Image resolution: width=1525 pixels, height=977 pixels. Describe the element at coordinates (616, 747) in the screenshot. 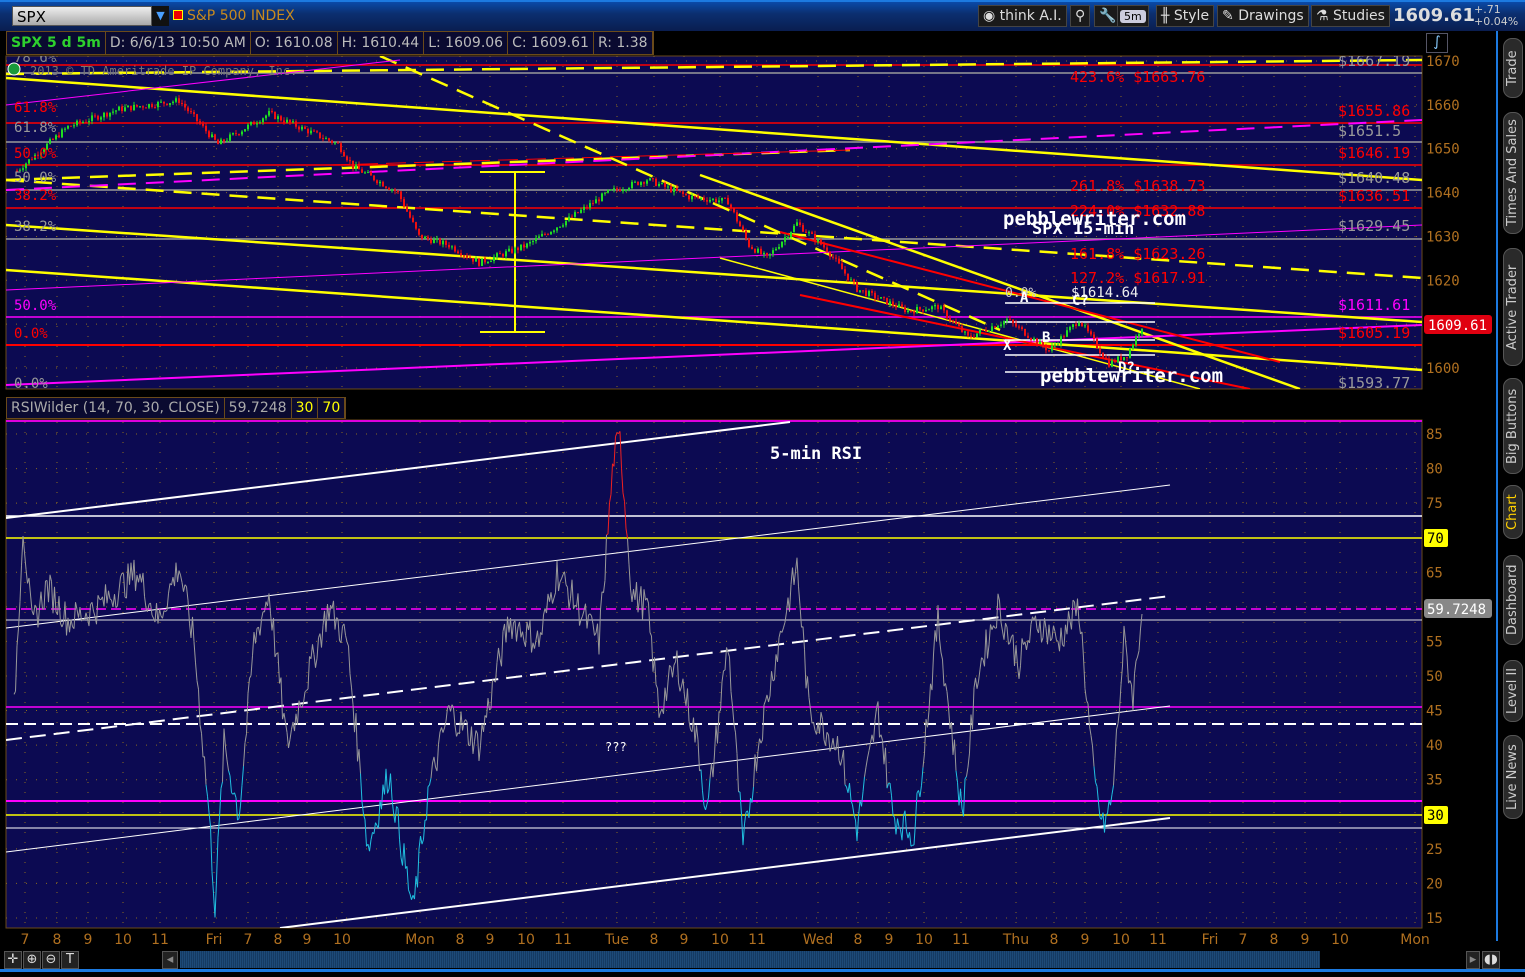

I see `rsi-question-annotation: ???` at that location.